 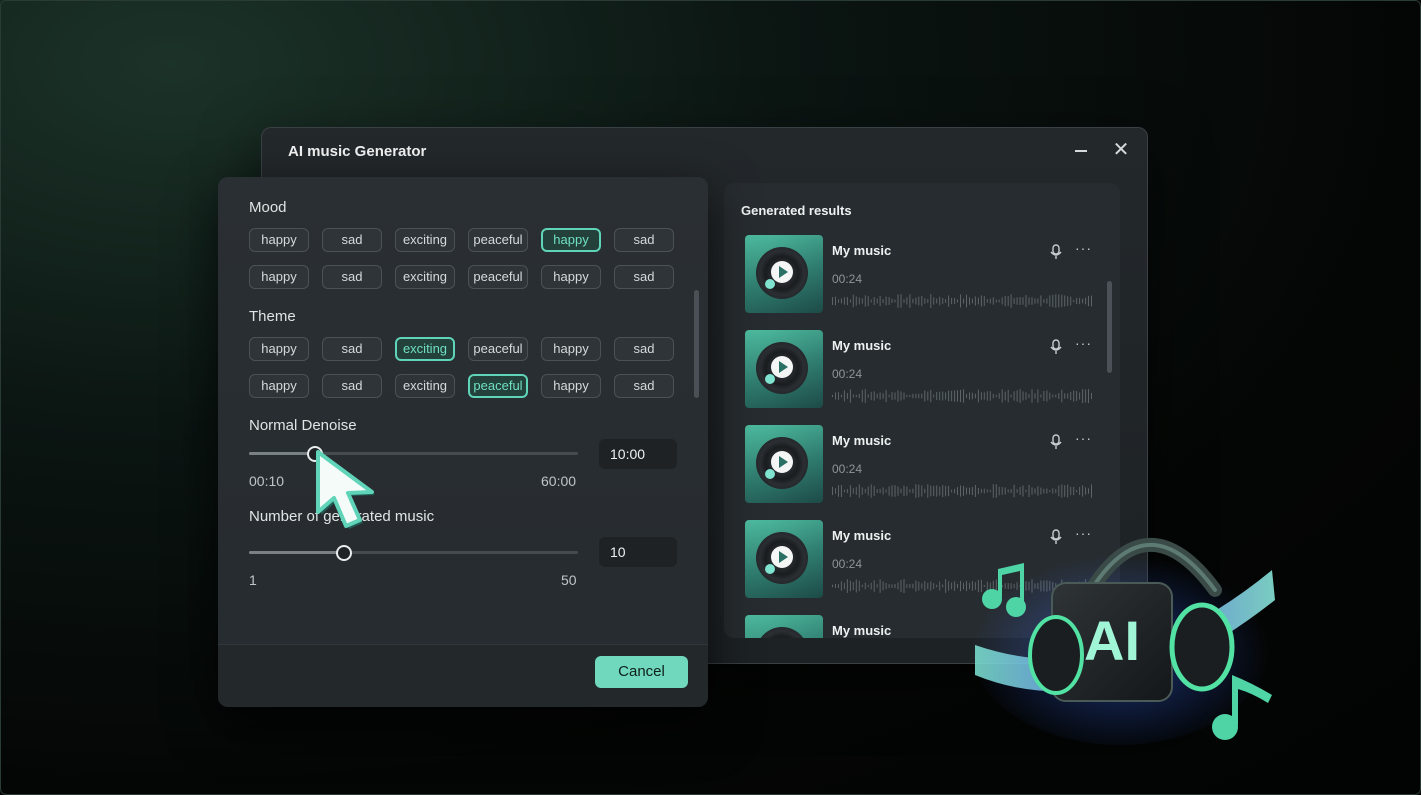 I want to click on theme-chip-exciting: exciting, so click(x=425, y=386).